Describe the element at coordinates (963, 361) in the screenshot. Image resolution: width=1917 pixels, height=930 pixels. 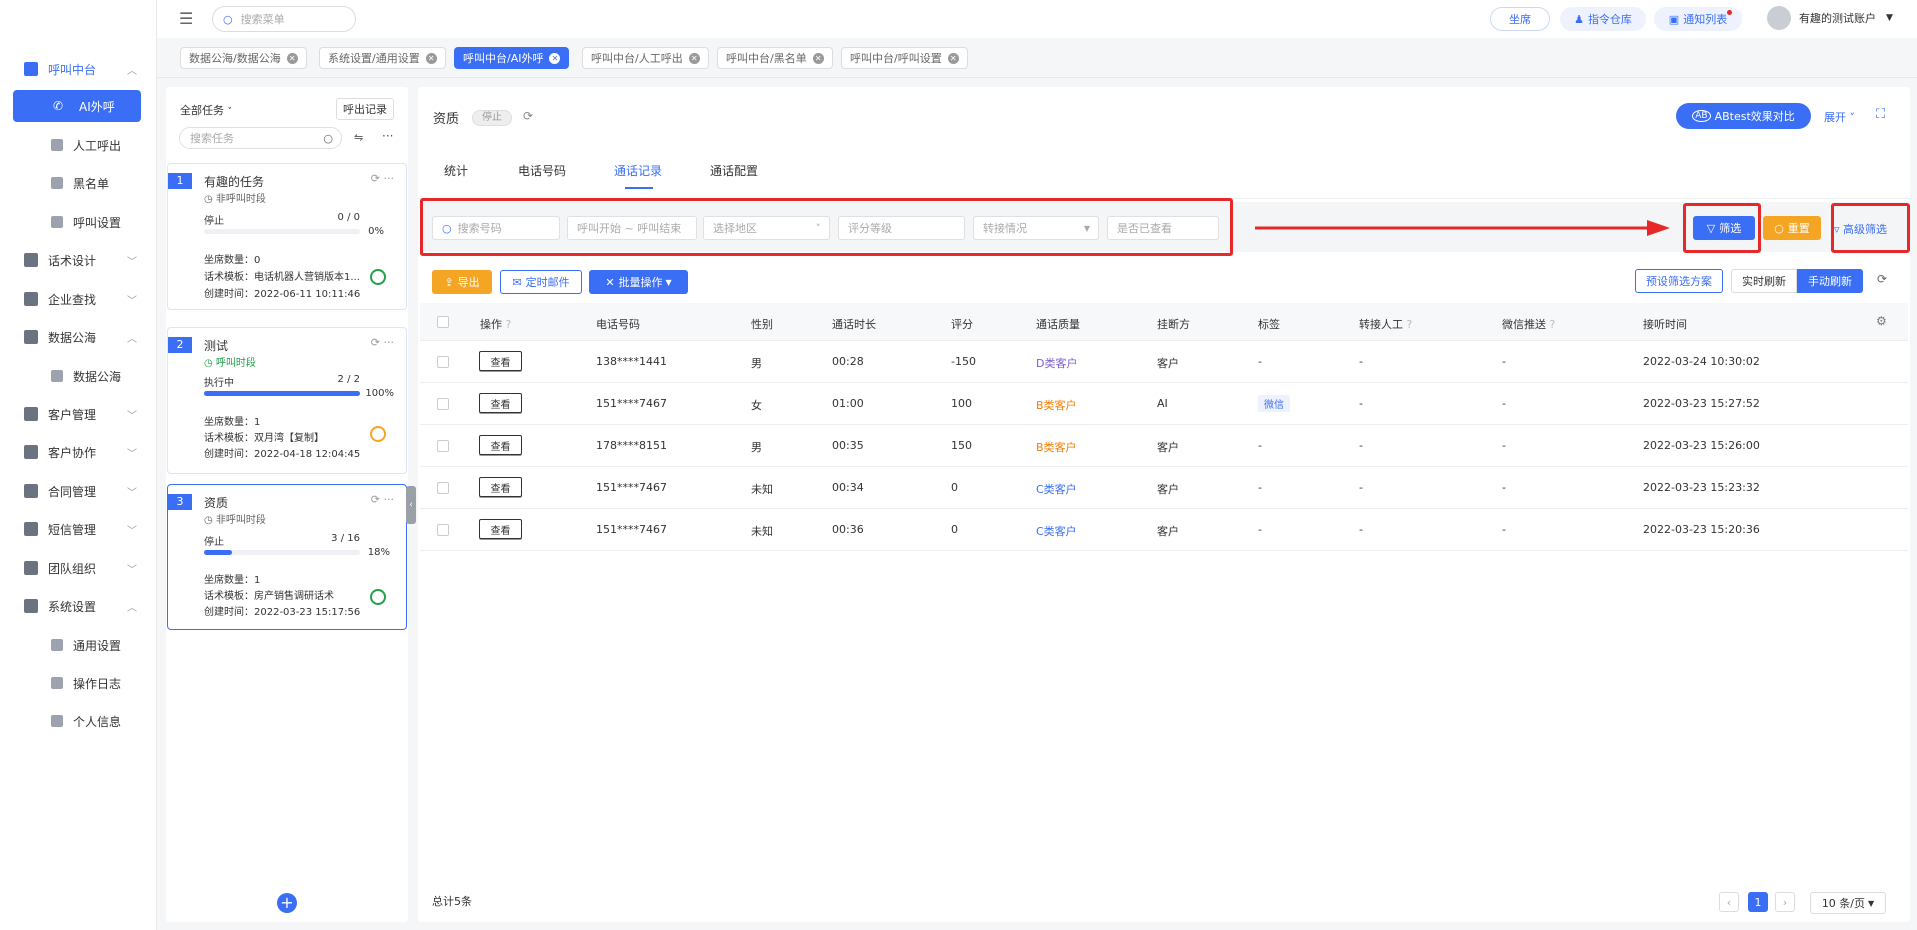
I see `cell-score: -150` at that location.